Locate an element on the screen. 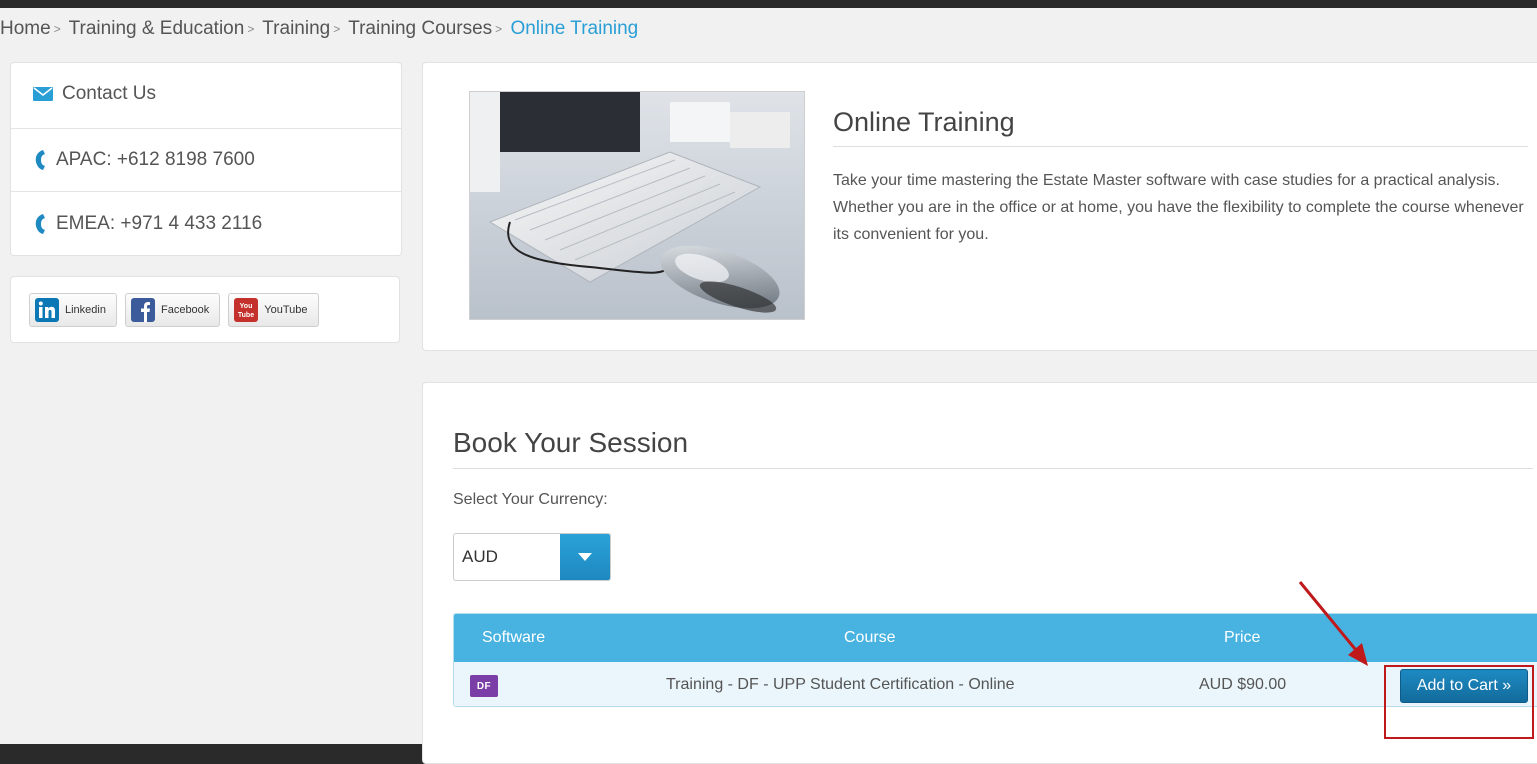 The width and height of the screenshot is (1537, 764). linkedin-button: Linkedin is located at coordinates (73, 309).